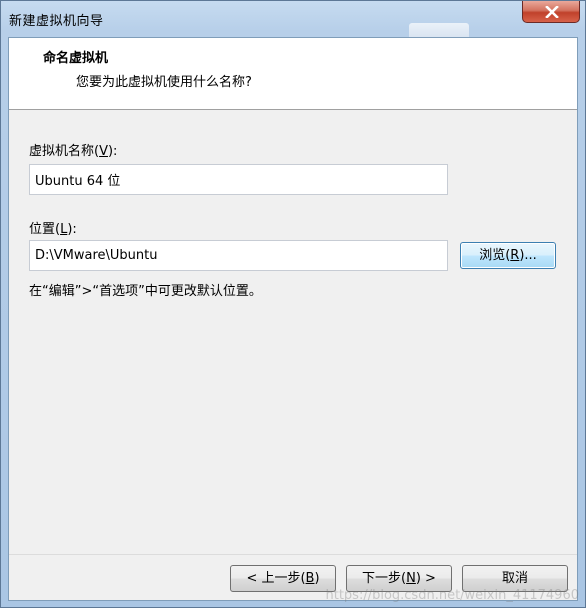  Describe the element at coordinates (73, 151) in the screenshot. I see `vm-name-label: 虚拟机名称(V):` at that location.